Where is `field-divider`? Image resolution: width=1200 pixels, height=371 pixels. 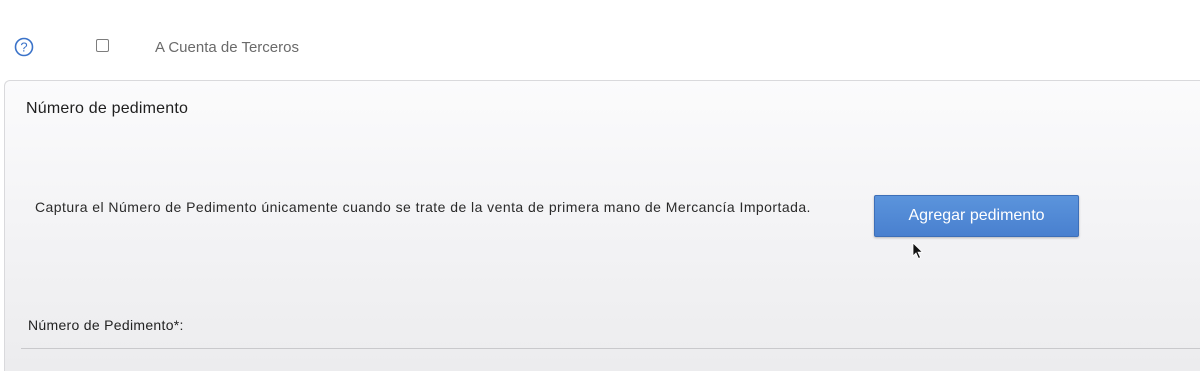 field-divider is located at coordinates (610, 348).